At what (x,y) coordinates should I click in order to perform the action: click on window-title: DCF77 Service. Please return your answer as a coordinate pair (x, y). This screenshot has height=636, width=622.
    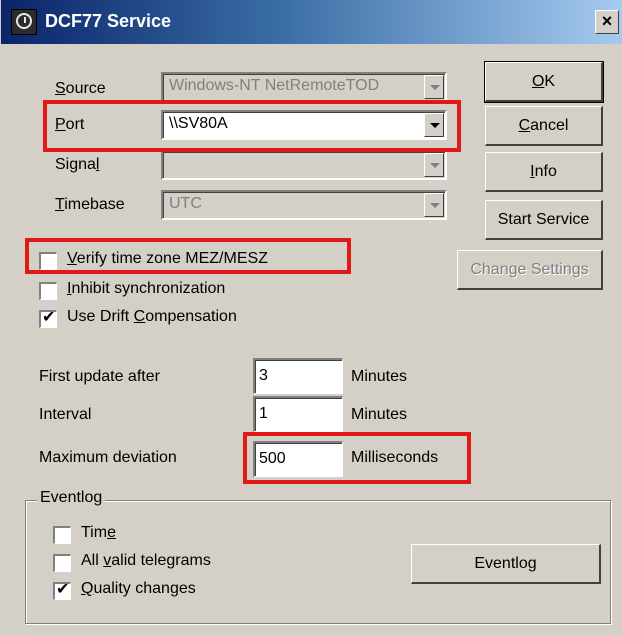
    Looking at the image, I should click on (108, 21).